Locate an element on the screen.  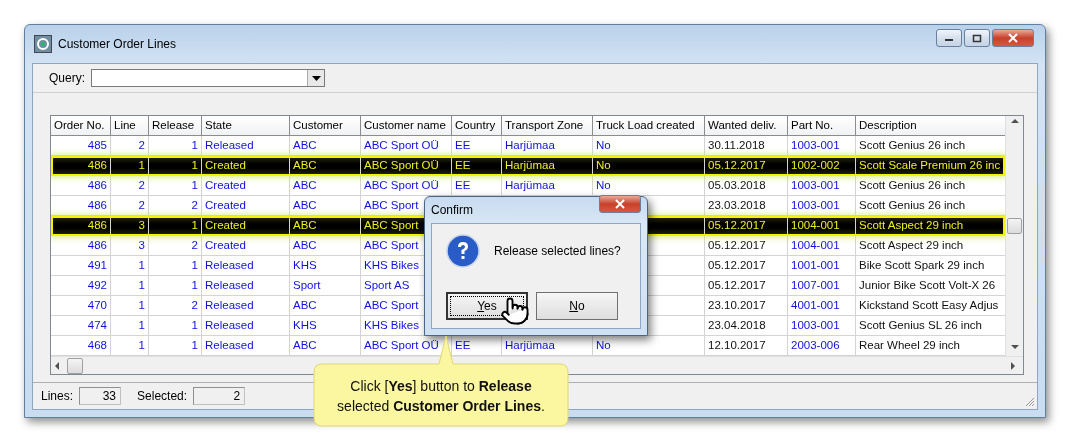
callout-text: Click [Yes] button to Release selected Customer Order Lines. is located at coordinates (441, 396).